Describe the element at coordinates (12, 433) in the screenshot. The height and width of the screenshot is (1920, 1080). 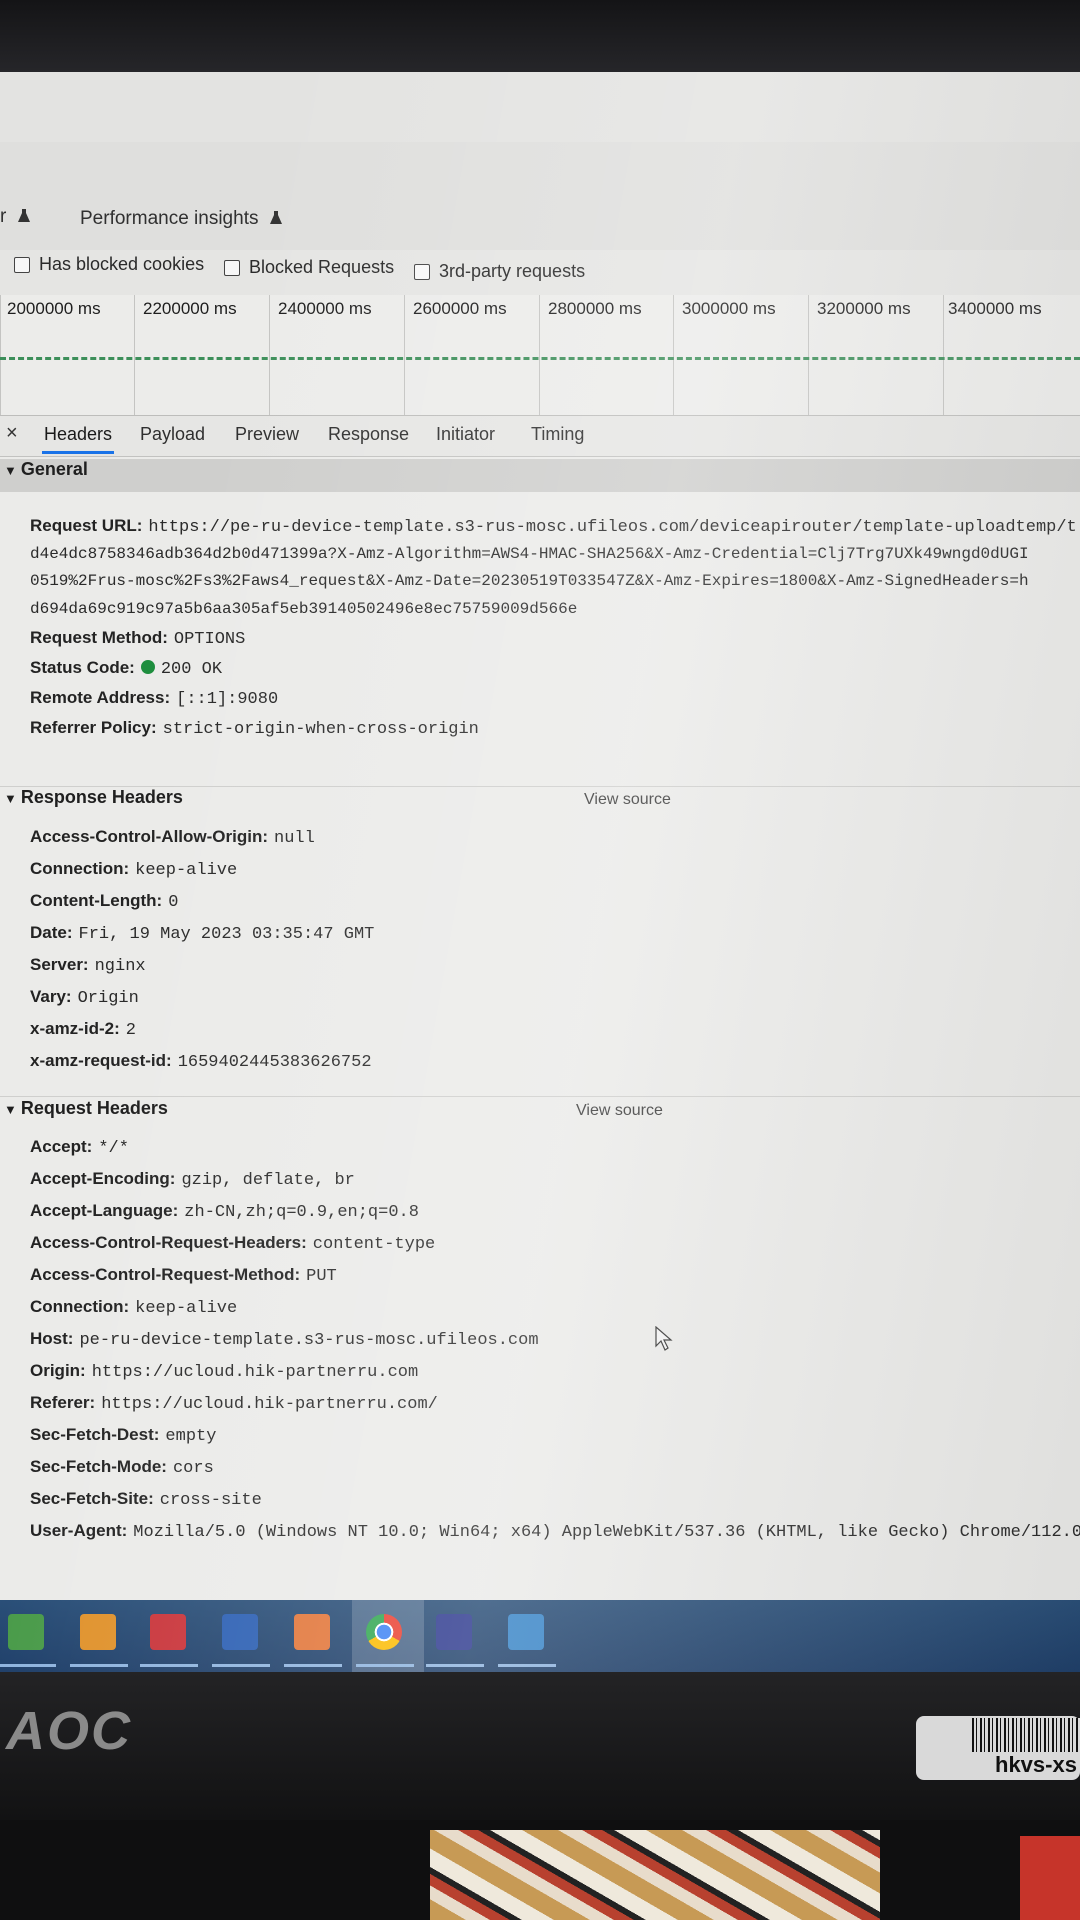
I see `close-icon: ×` at that location.